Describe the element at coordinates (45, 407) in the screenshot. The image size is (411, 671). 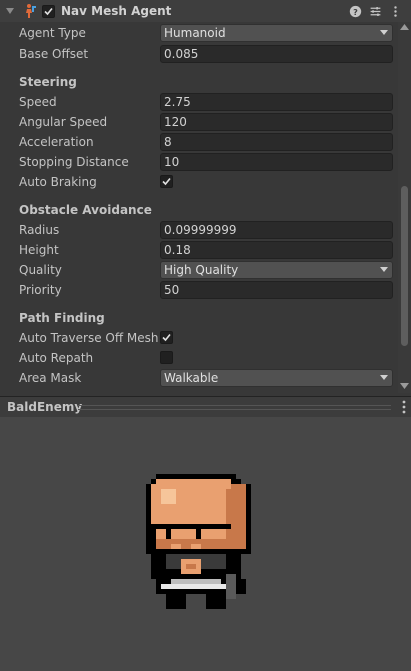
I see `preview-title: BaldEnemy` at that location.